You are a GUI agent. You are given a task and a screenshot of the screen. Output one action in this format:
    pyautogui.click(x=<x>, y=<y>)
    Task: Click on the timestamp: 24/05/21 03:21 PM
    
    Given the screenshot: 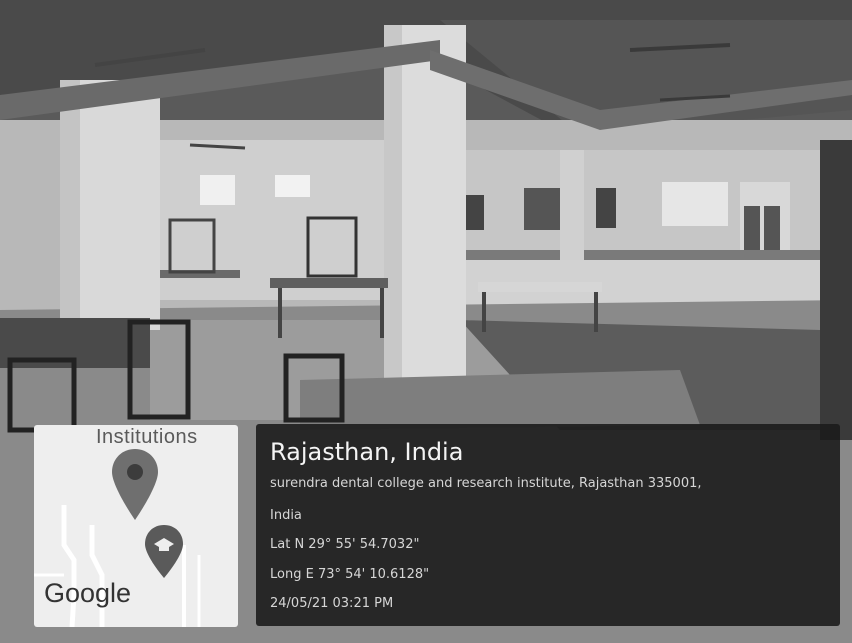 What is the action you would take?
    pyautogui.click(x=332, y=603)
    